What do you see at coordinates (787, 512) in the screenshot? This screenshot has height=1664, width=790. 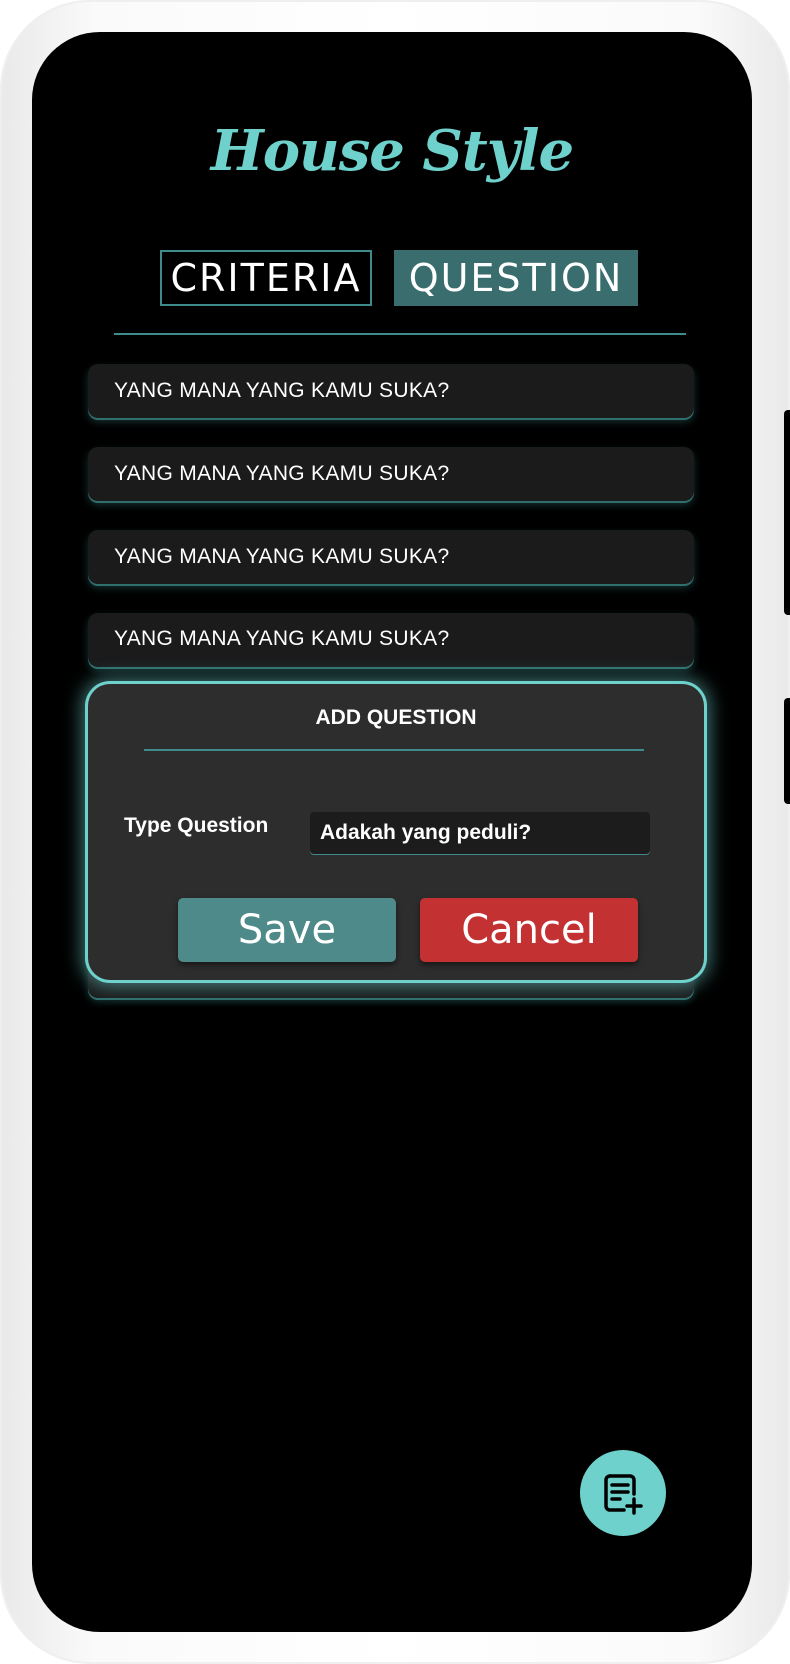 I see `volume-button` at bounding box center [787, 512].